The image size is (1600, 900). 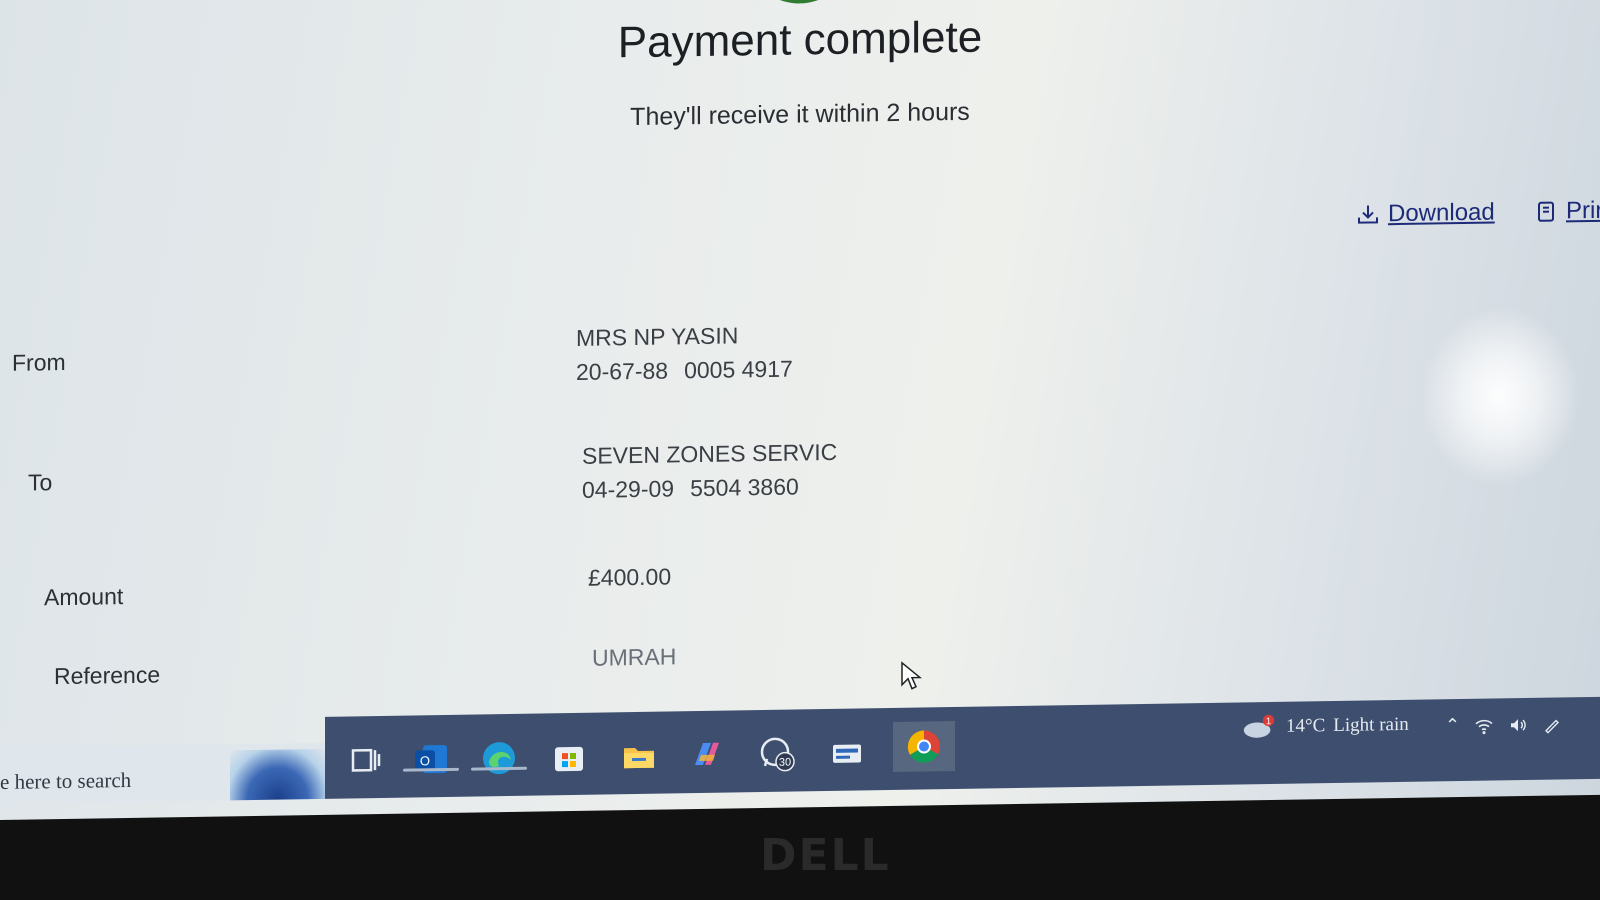 What do you see at coordinates (738, 369) in the screenshot?
I see `from-account-number: 0005 4917` at bounding box center [738, 369].